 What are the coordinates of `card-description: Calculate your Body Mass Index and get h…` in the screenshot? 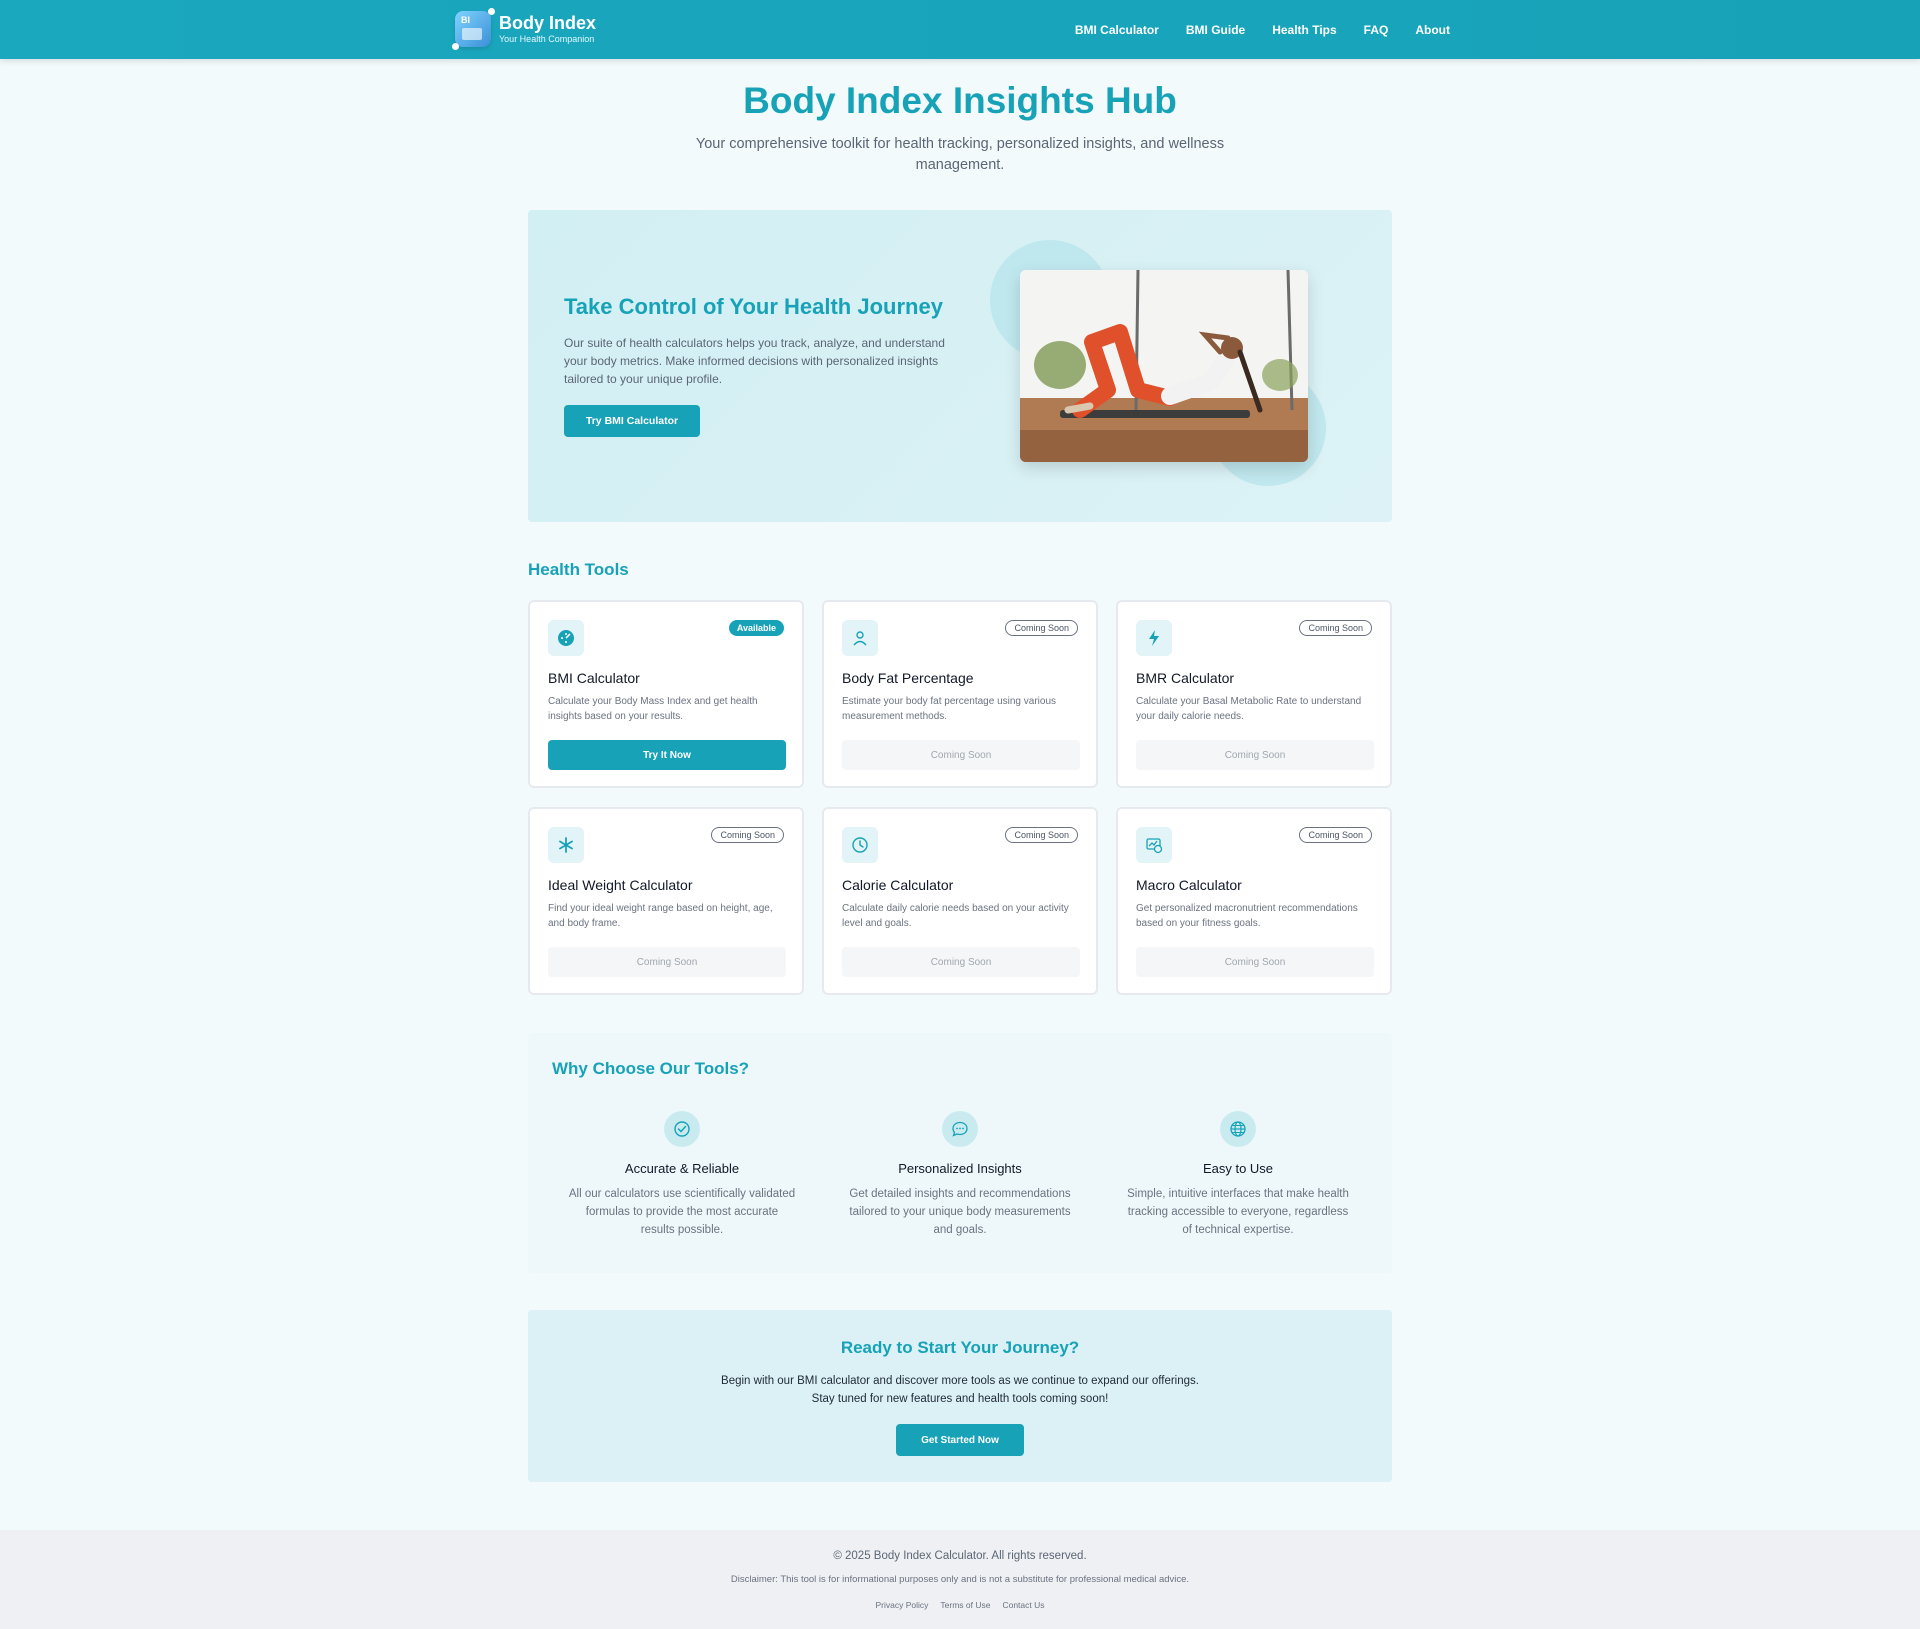 It's located at (653, 709).